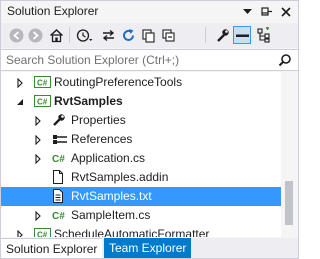 The width and height of the screenshot is (320, 259). What do you see at coordinates (16, 35) in the screenshot?
I see `back-icon` at bounding box center [16, 35].